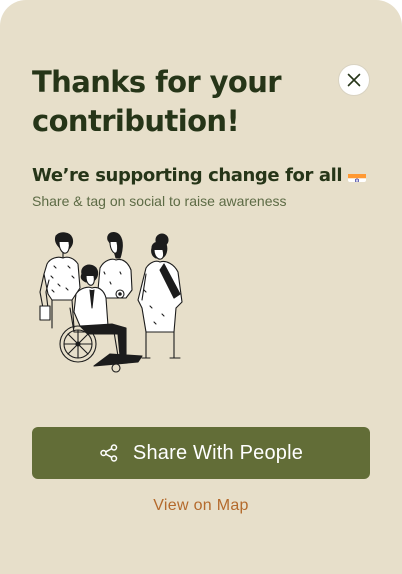  I want to click on share-with-people-button: Share With People, so click(201, 453).